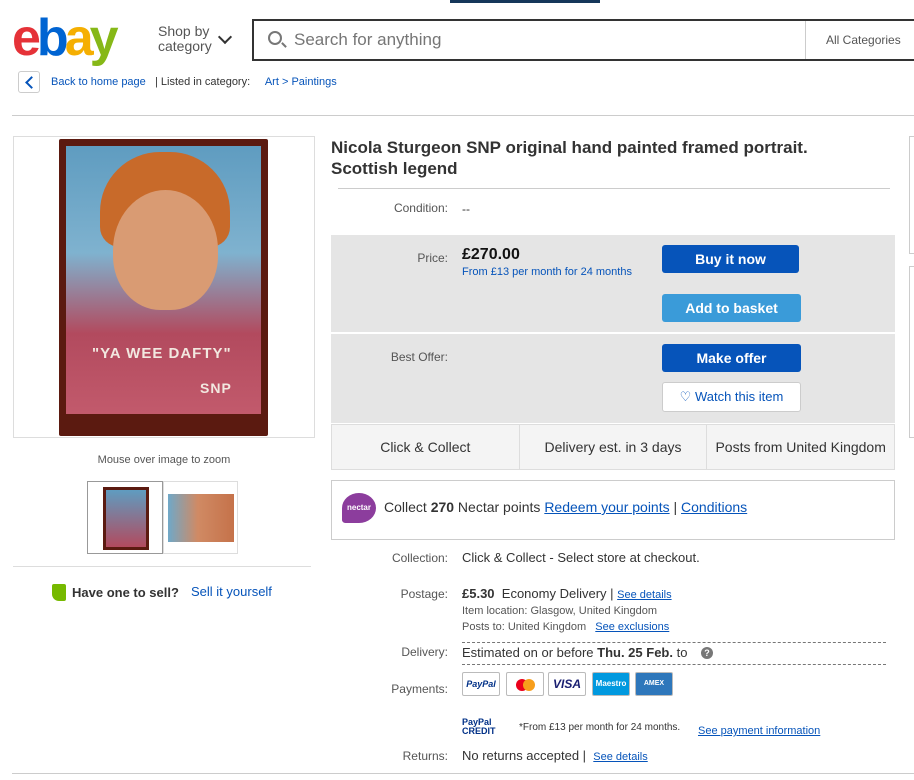  I want to click on search-icon, so click(275, 38).